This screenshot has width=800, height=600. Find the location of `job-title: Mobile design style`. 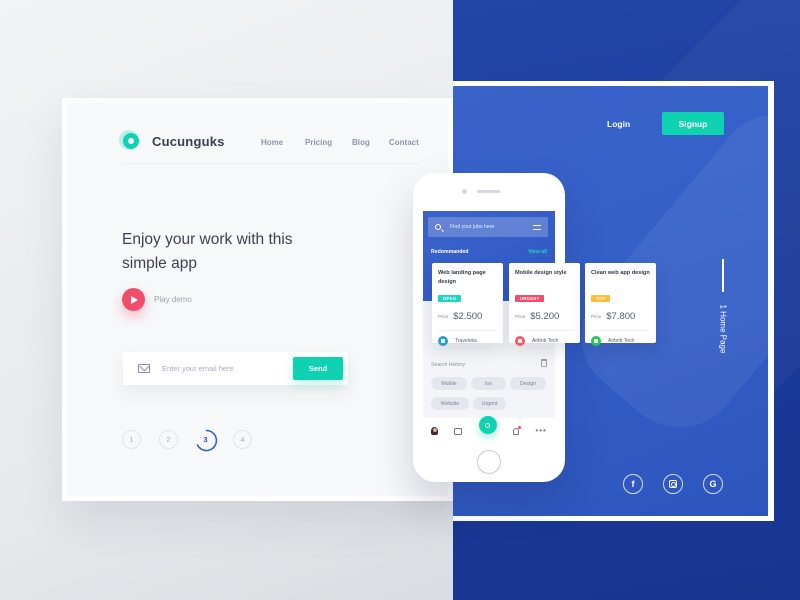

job-title: Mobile design style is located at coordinates (541, 273).